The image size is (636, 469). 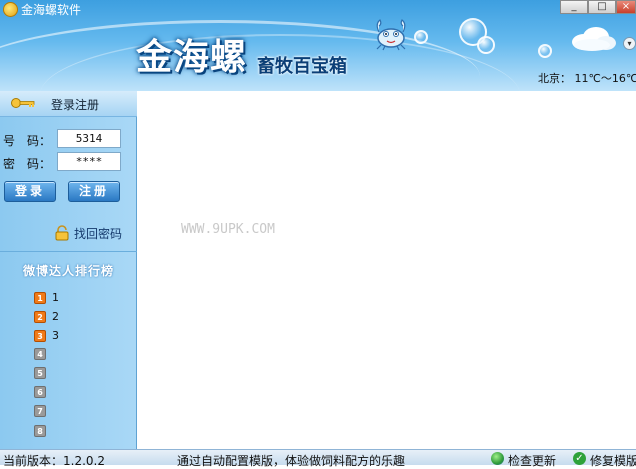 What do you see at coordinates (51, 10) in the screenshot?
I see `window-title: 金海螺软件` at bounding box center [51, 10].